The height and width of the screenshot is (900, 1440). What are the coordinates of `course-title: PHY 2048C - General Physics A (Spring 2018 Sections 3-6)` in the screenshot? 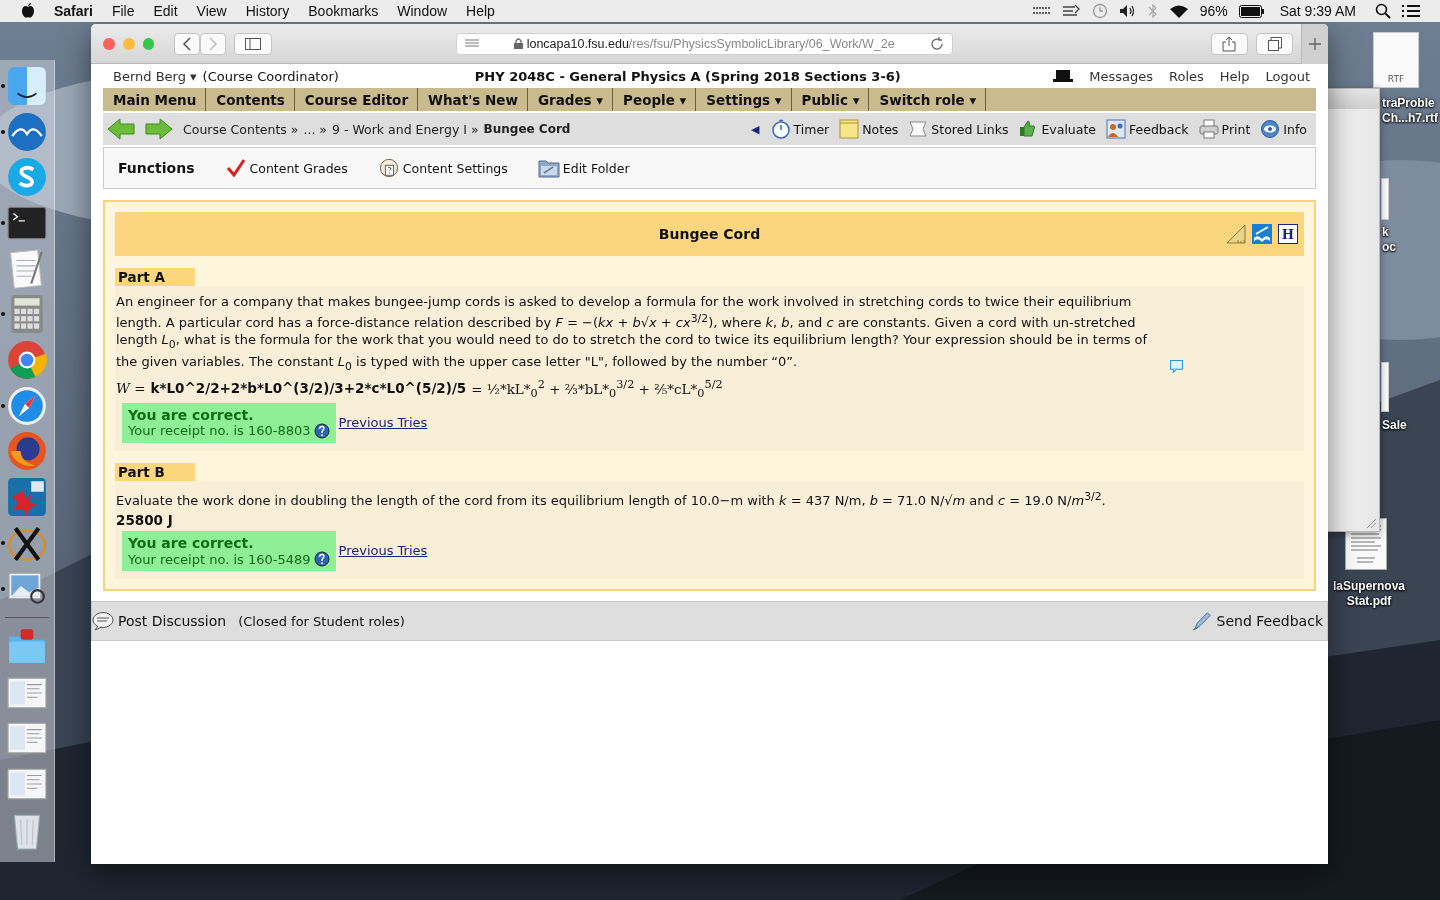 It's located at (687, 76).